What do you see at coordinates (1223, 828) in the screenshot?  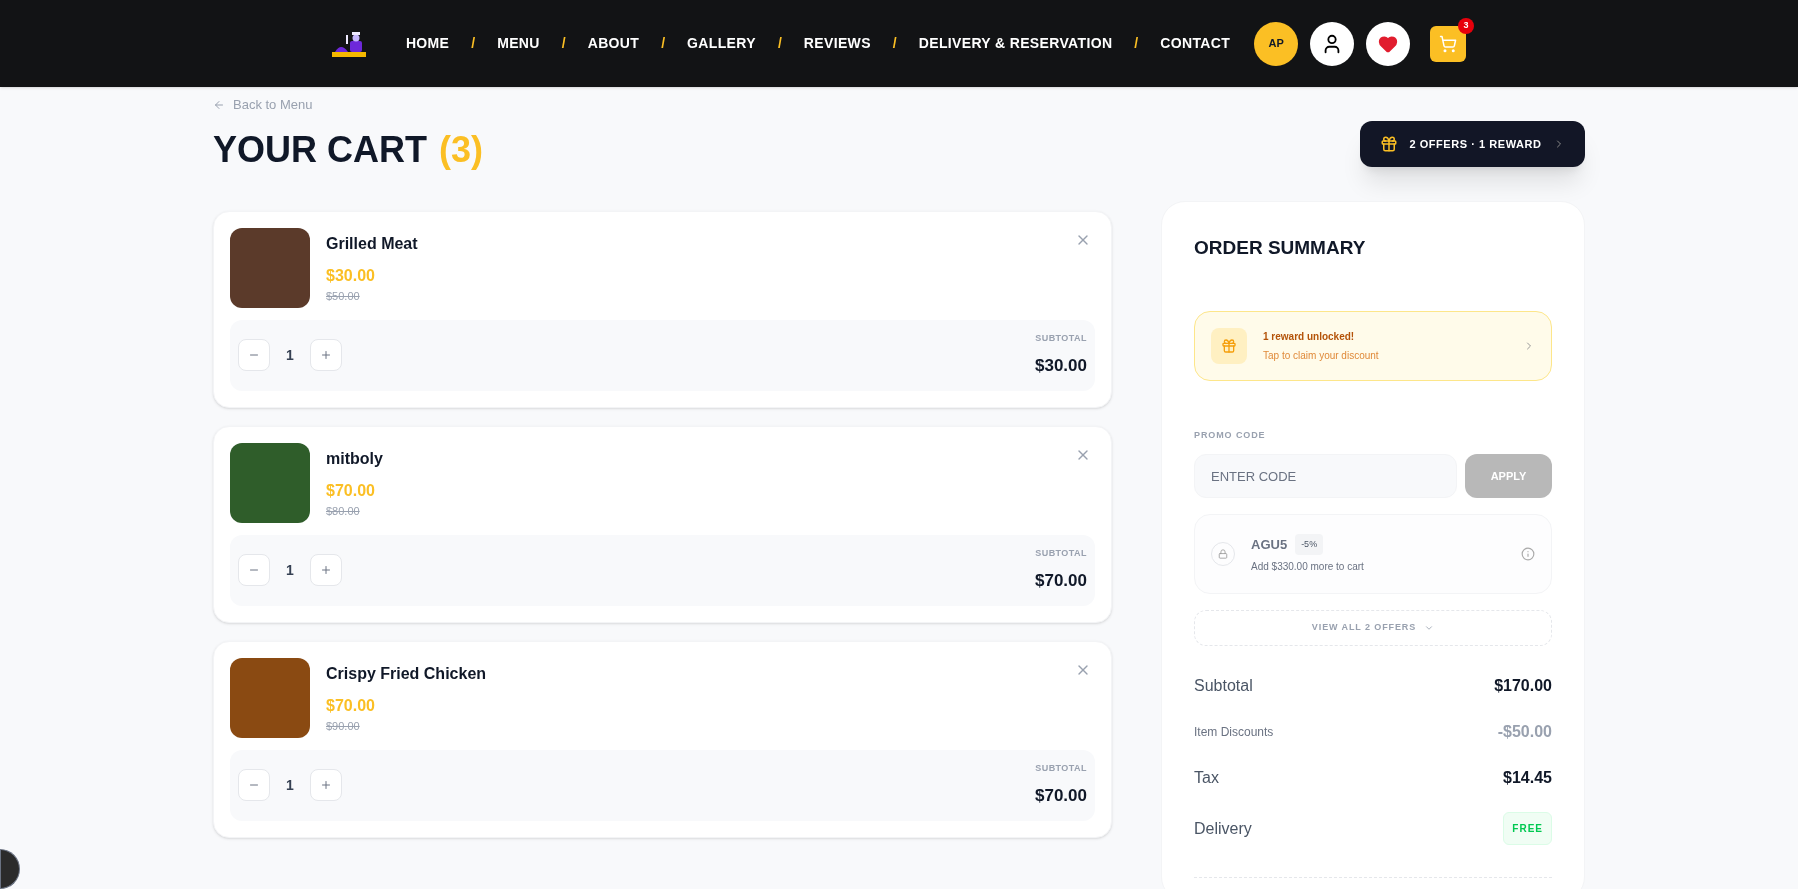 I see `summary-label: Delivery` at bounding box center [1223, 828].